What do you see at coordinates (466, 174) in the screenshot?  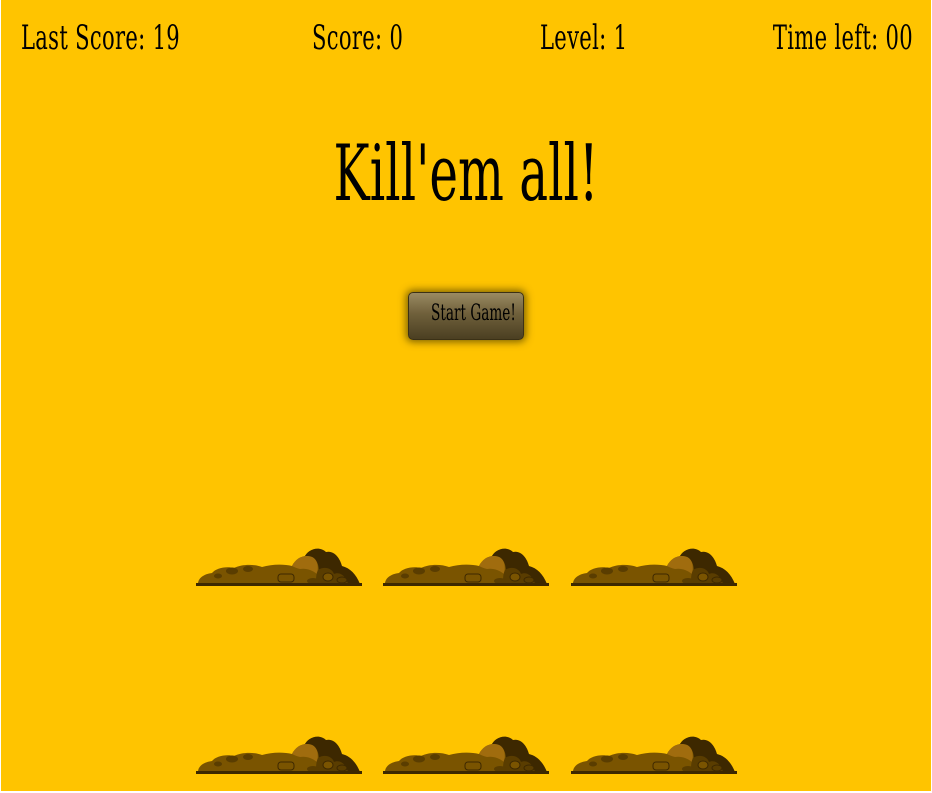 I see `game-title: Kill'em all!` at bounding box center [466, 174].